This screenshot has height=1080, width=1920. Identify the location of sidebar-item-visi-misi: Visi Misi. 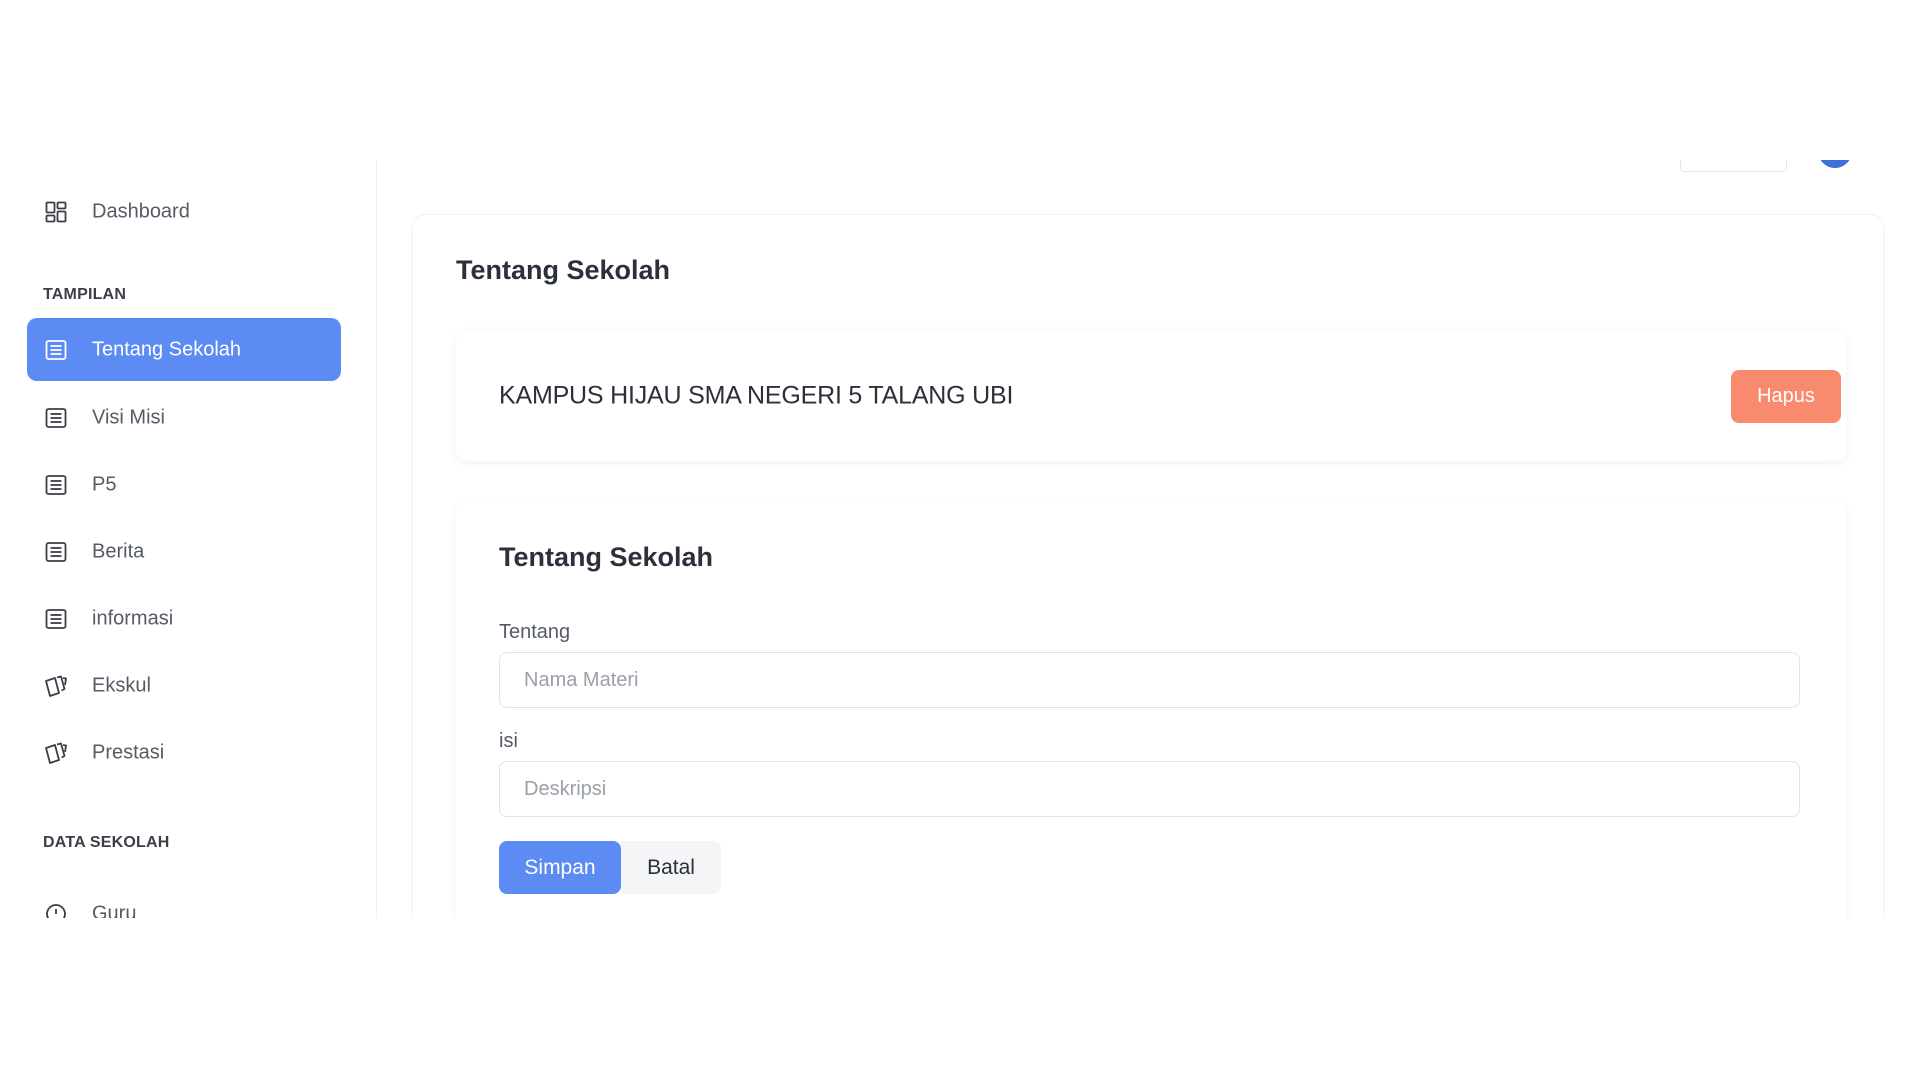
(184, 417).